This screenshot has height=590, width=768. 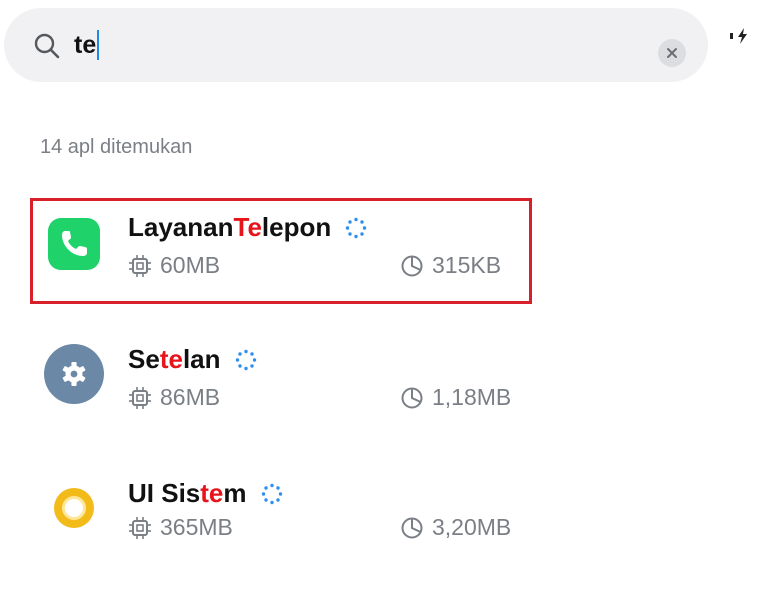 What do you see at coordinates (164, 493) in the screenshot?
I see `app-name-text: UI Sis` at bounding box center [164, 493].